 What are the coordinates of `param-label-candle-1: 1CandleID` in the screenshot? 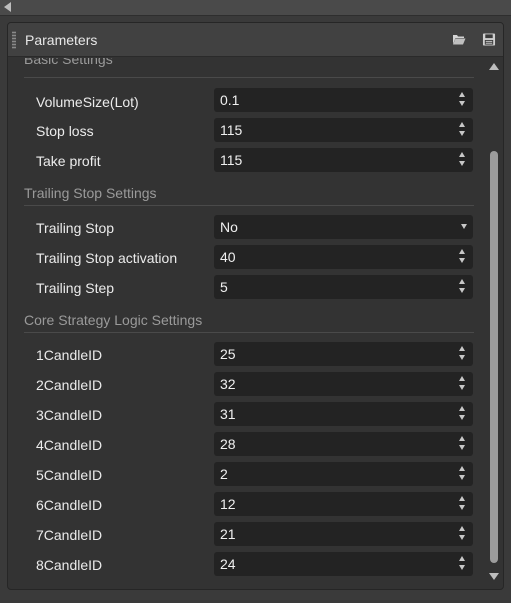 It's located at (69, 355).